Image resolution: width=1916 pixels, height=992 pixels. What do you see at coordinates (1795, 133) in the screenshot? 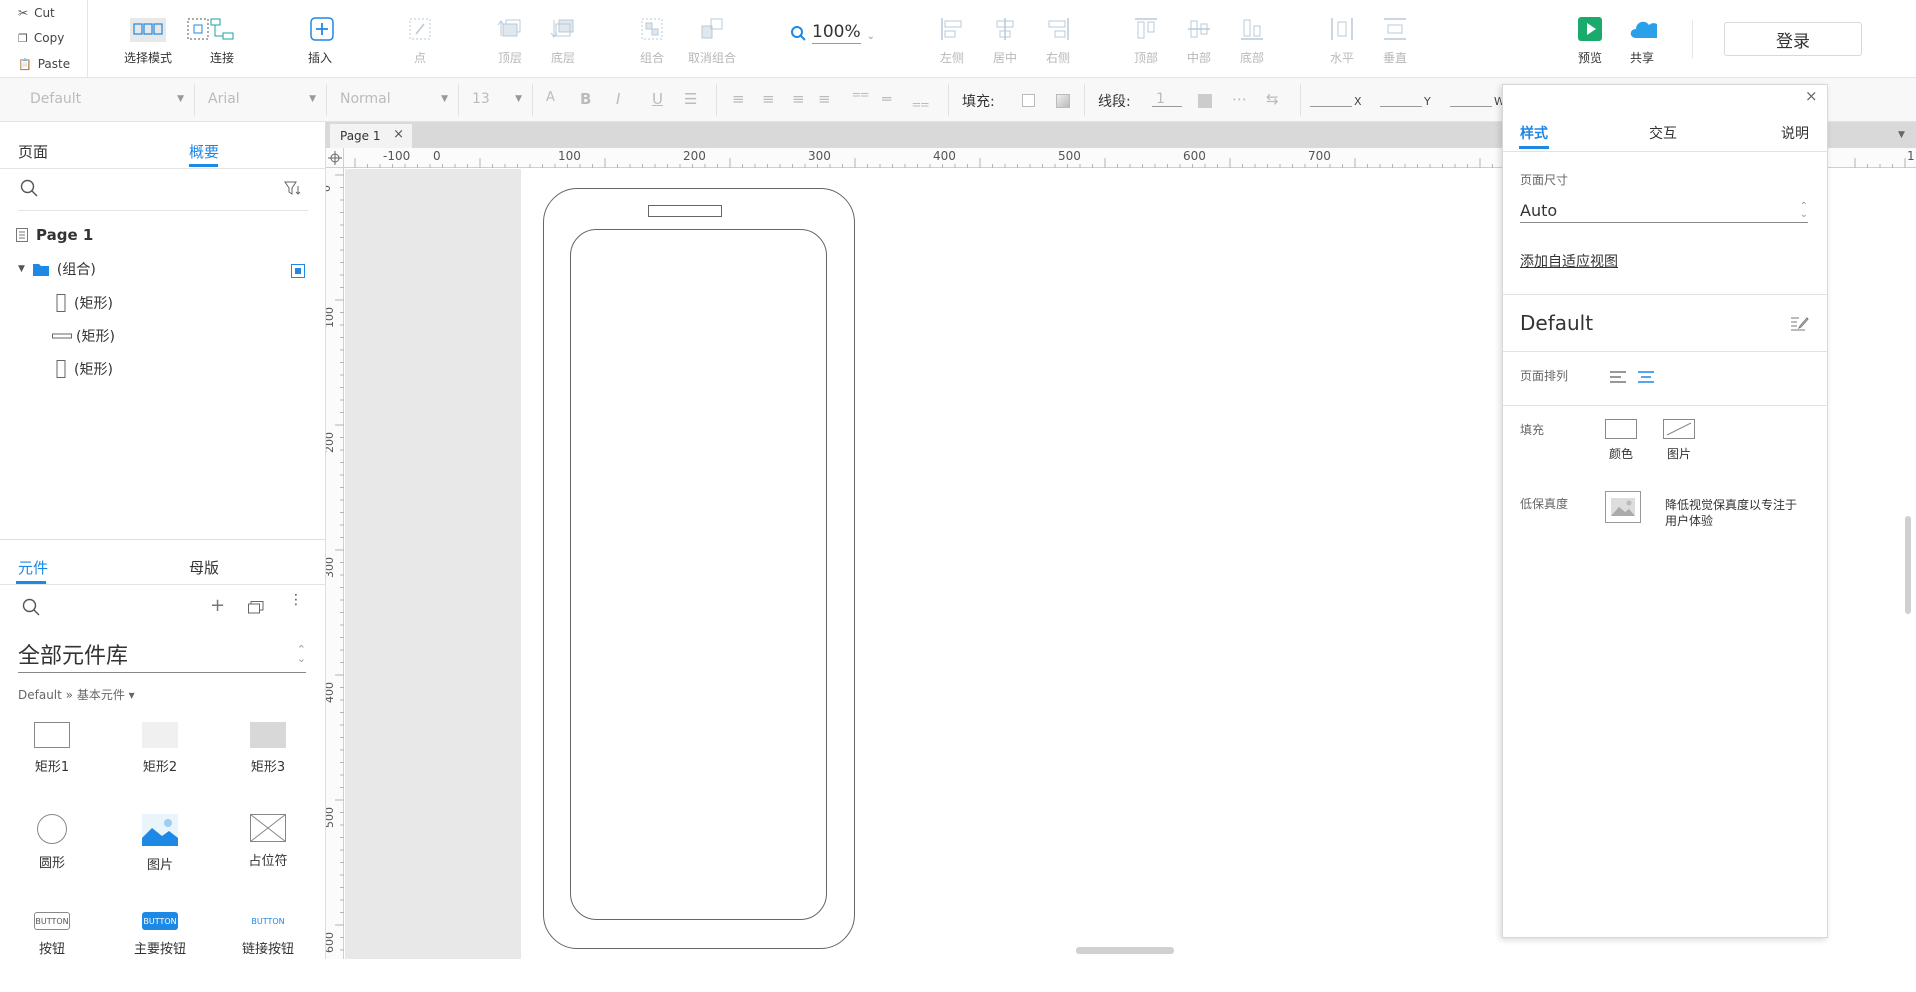
I see `tab-notes: 说明` at bounding box center [1795, 133].